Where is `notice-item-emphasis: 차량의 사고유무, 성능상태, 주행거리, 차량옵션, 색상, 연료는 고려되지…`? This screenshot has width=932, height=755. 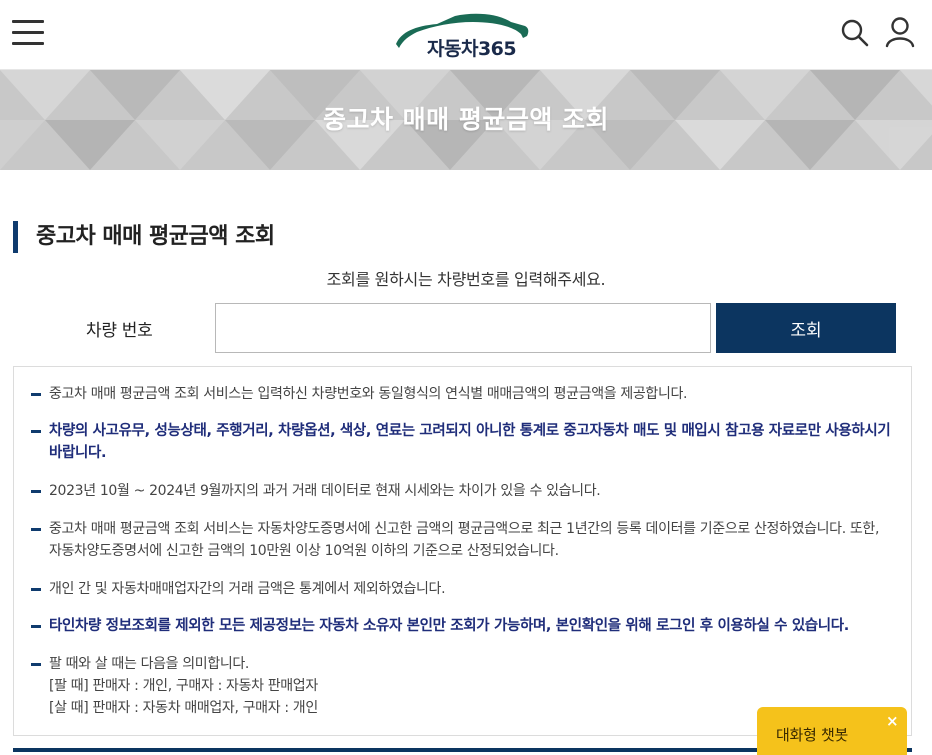
notice-item-emphasis: 차량의 사고유무, 성능상태, 주행거리, 차량옵션, 색상, 연료는 고려되지… is located at coordinates (463, 442).